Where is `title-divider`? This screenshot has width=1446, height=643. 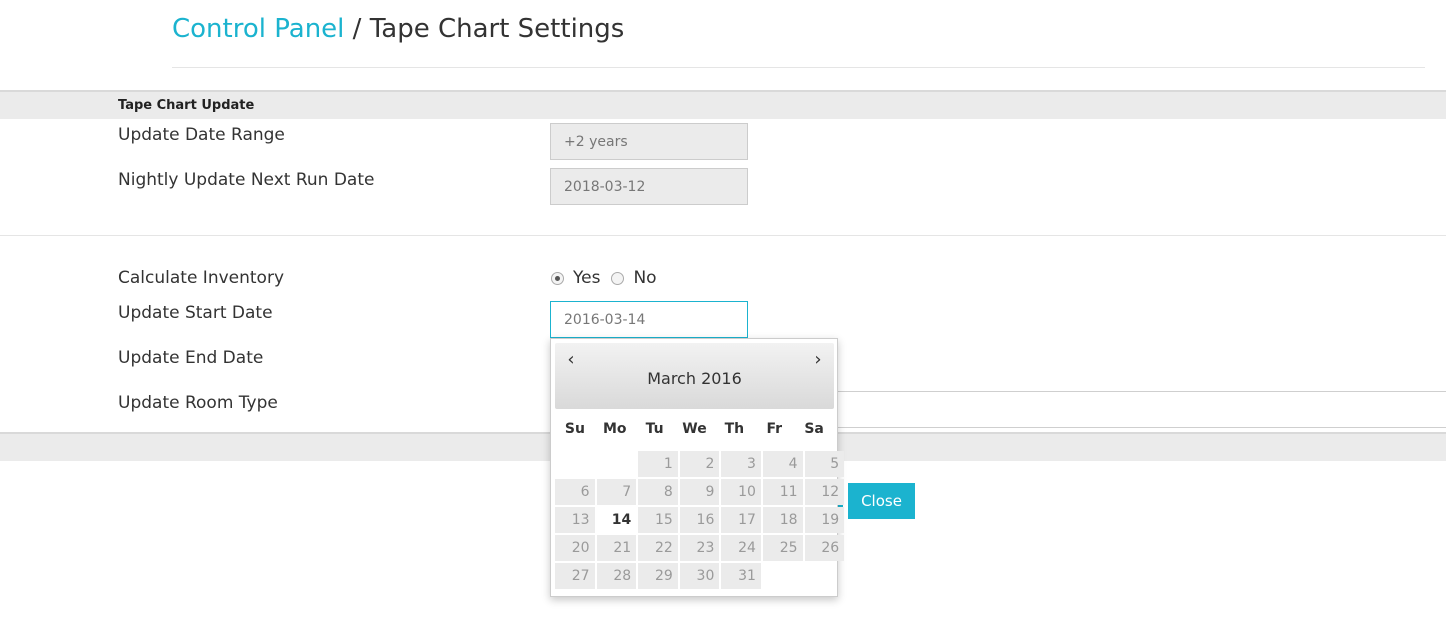 title-divider is located at coordinates (798, 67).